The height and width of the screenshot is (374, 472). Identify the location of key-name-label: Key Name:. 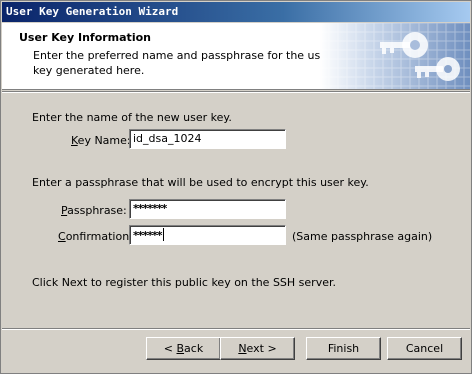
(101, 140).